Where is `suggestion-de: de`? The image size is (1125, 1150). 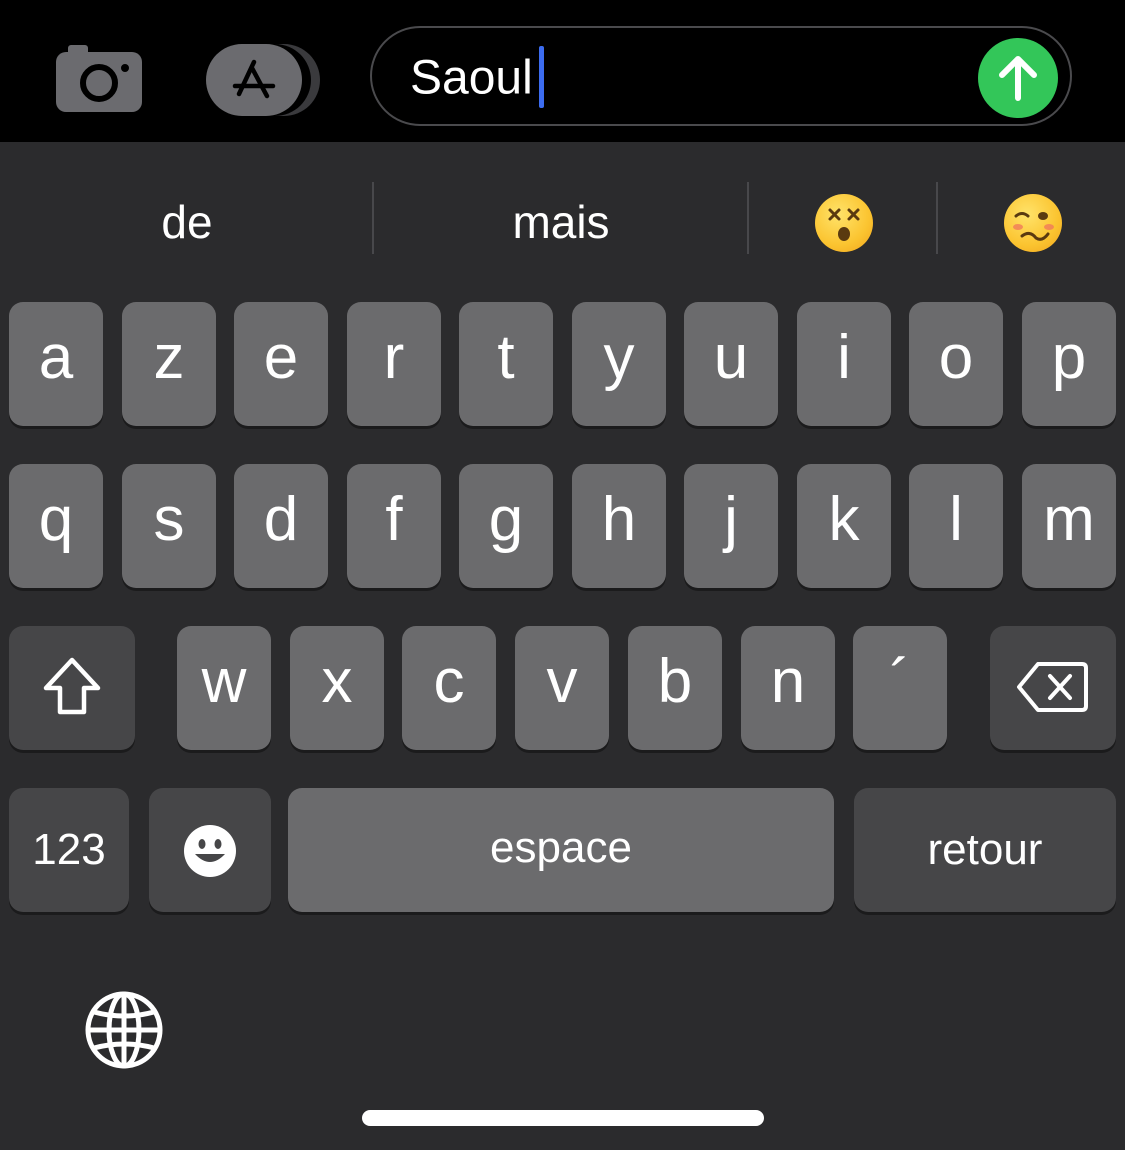 suggestion-de: de is located at coordinates (187, 222).